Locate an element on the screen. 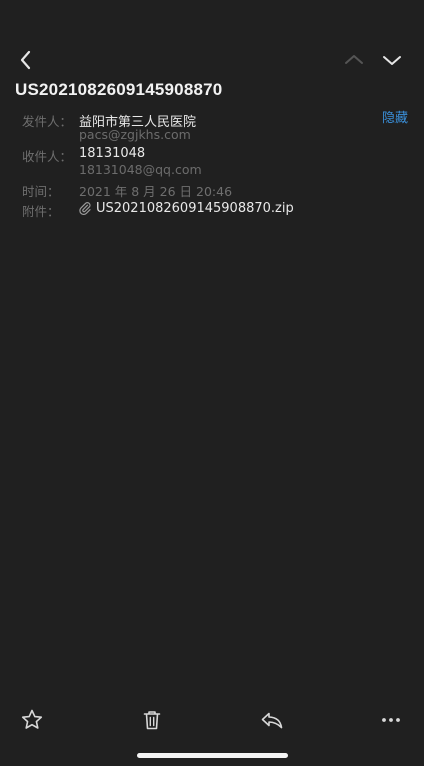 The height and width of the screenshot is (766, 424). time-label: 时间： is located at coordinates (41, 191).